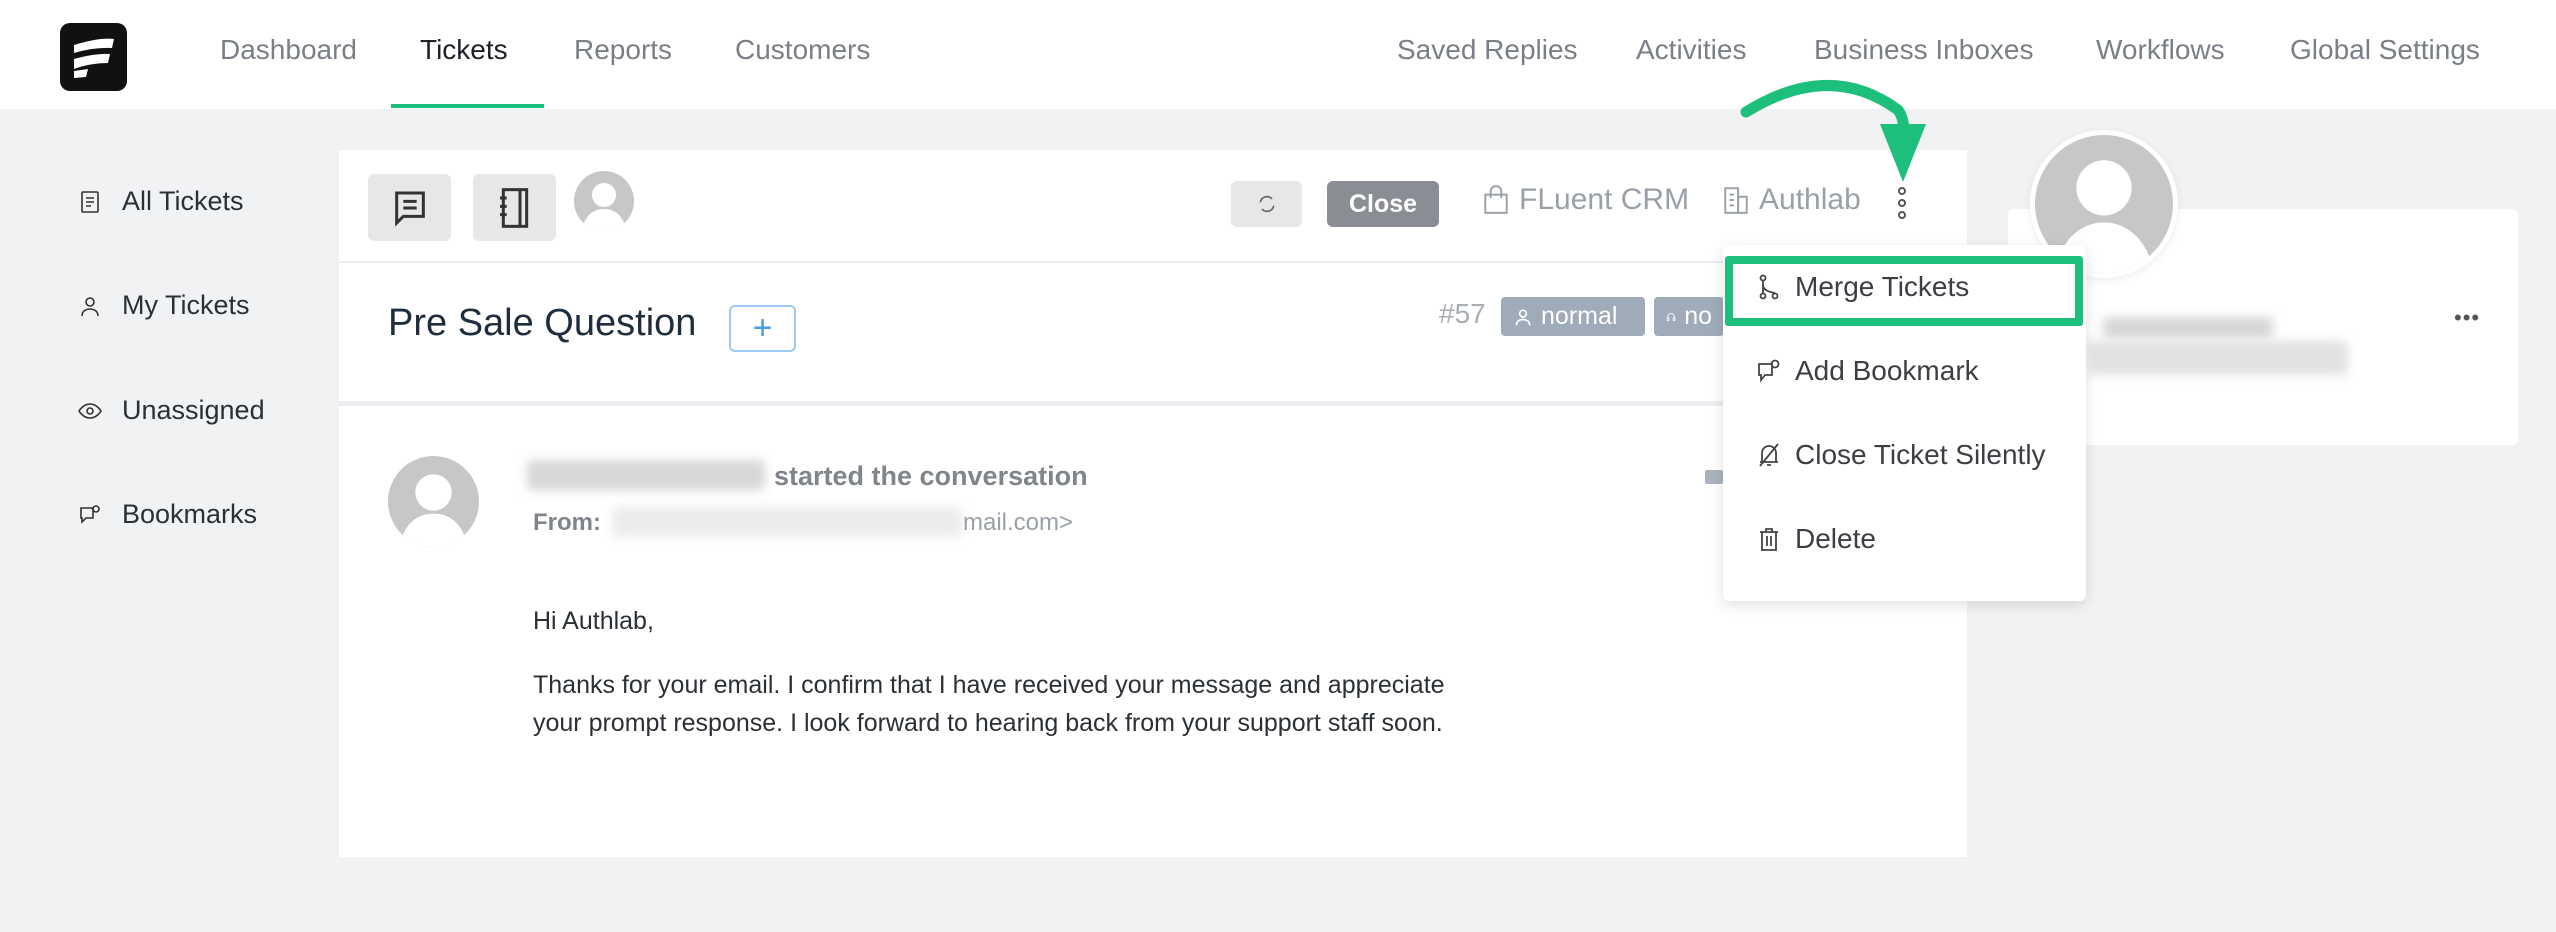 The width and height of the screenshot is (2556, 932). Describe the element at coordinates (567, 522) in the screenshot. I see `from-label: From:` at that location.